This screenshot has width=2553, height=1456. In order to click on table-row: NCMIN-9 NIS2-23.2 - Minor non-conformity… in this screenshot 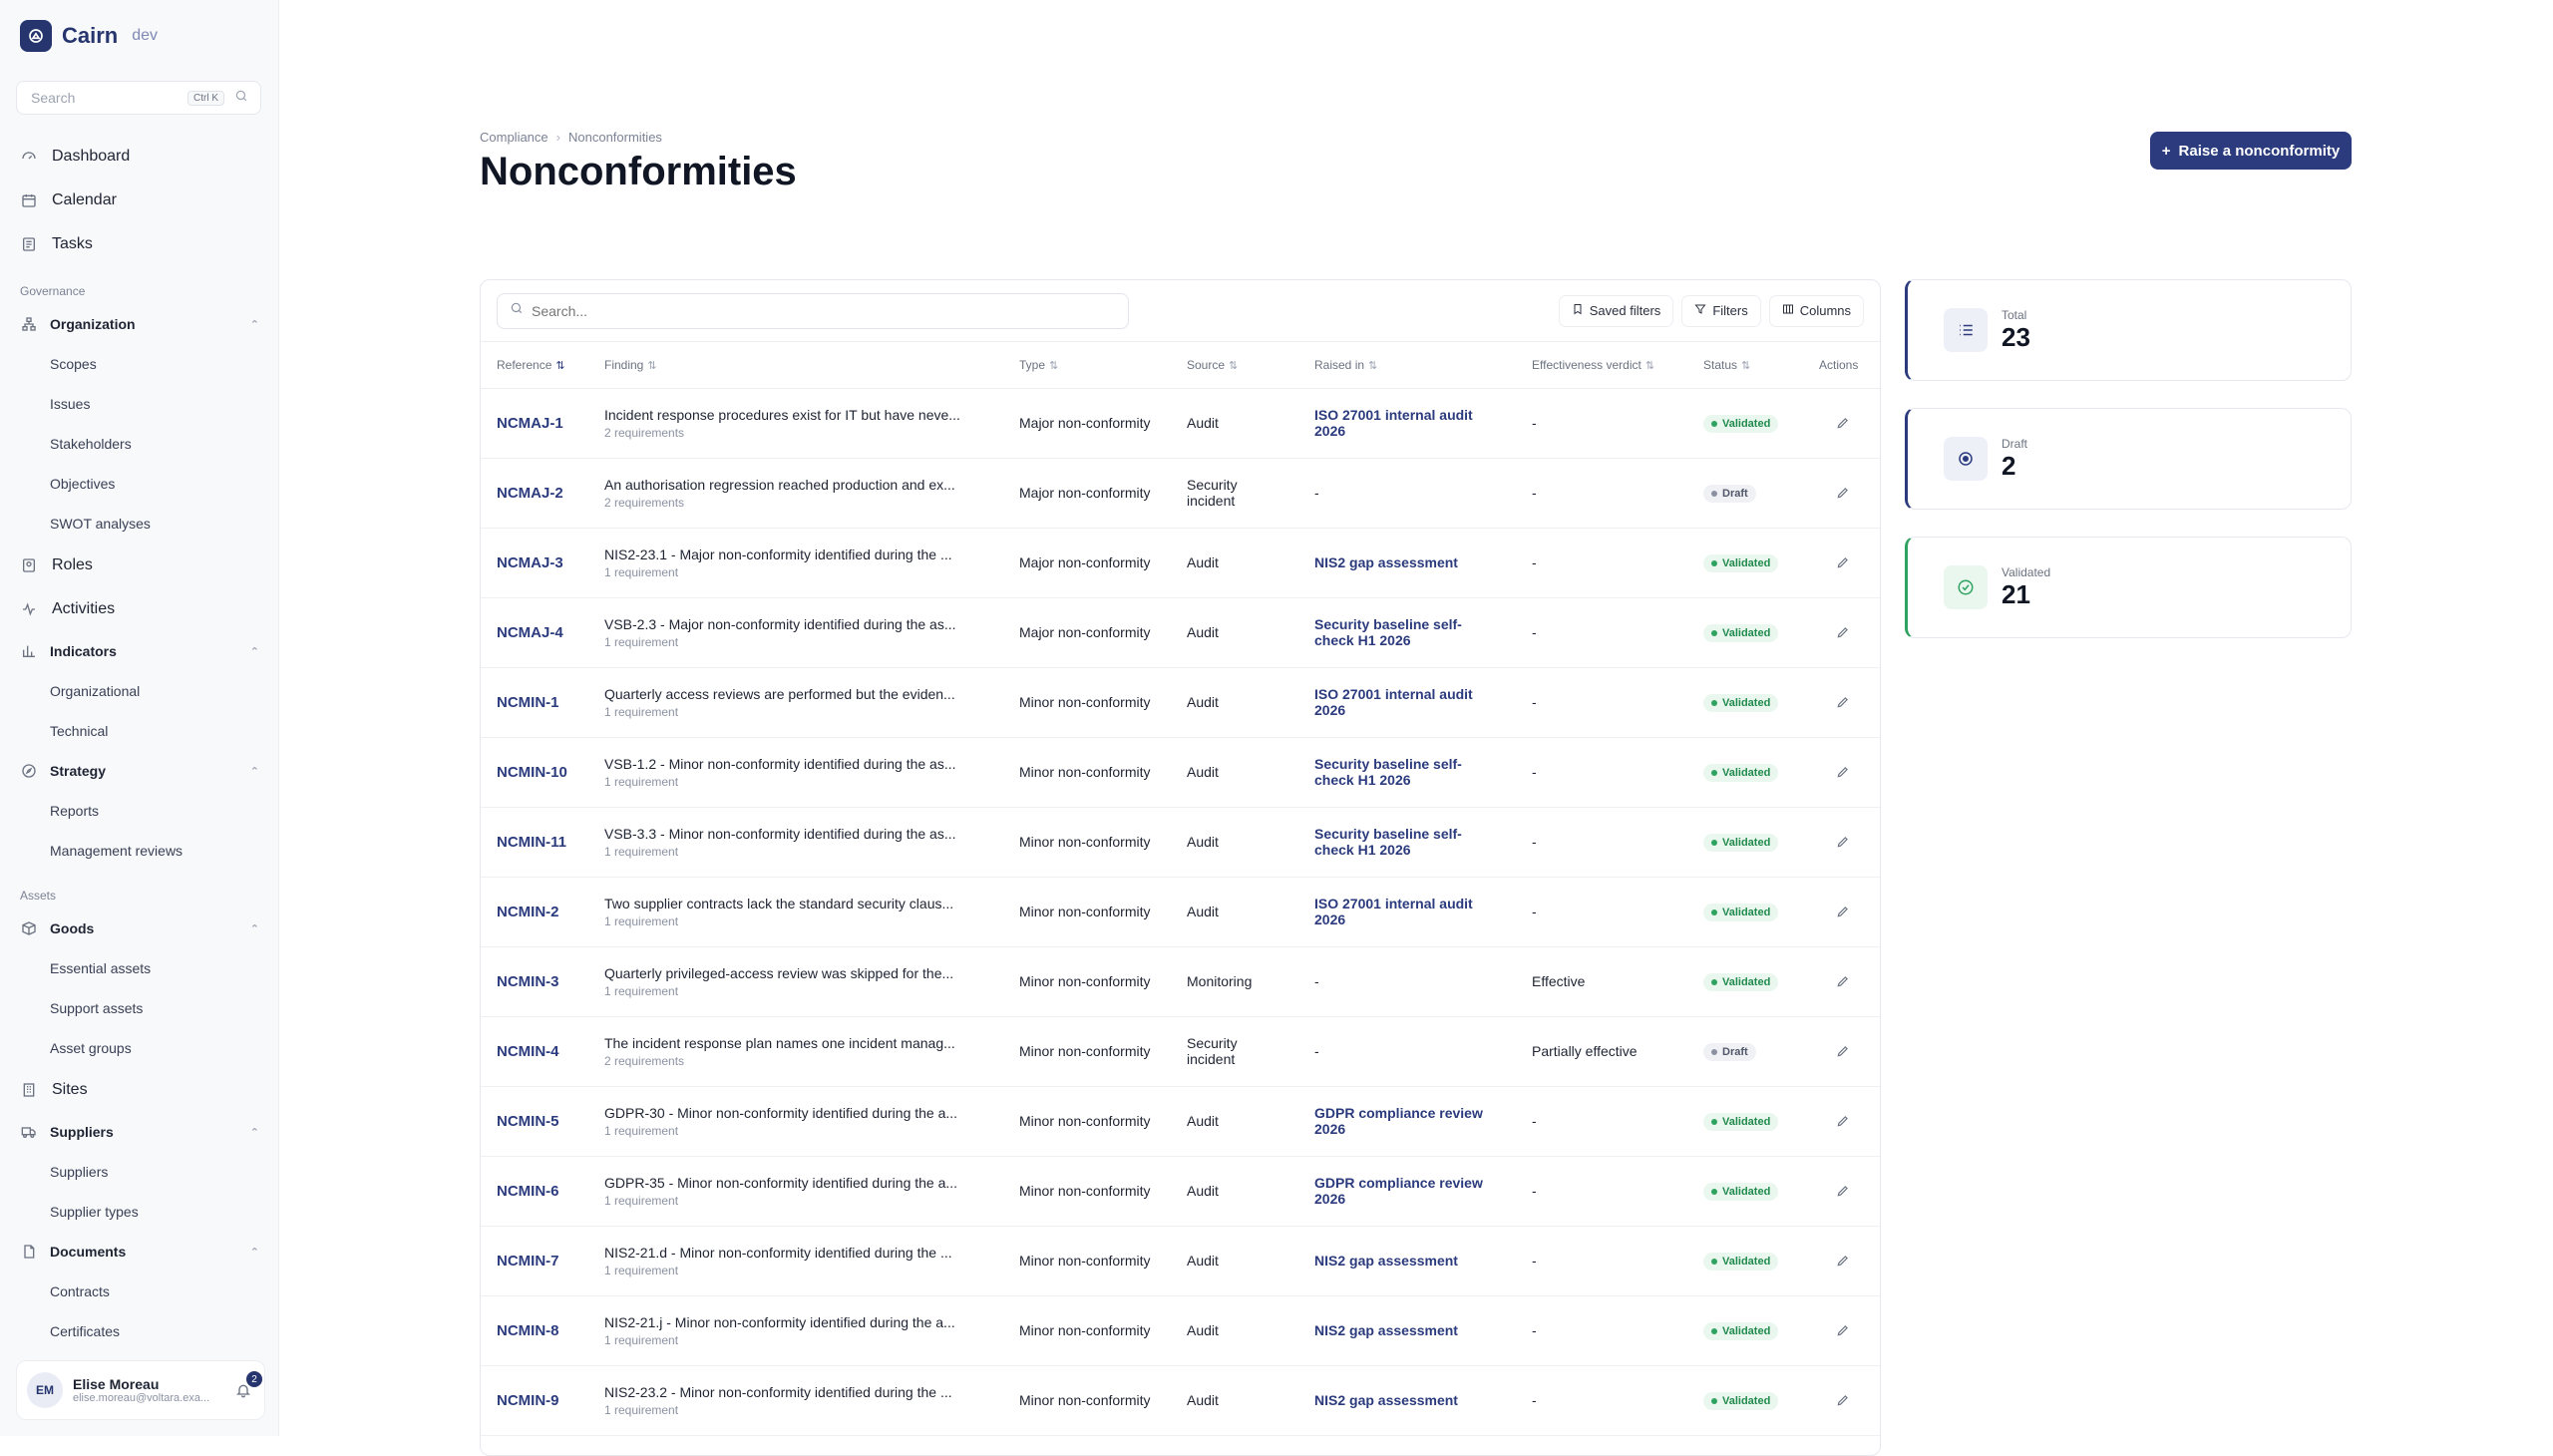, I will do `click(1181, 1400)`.